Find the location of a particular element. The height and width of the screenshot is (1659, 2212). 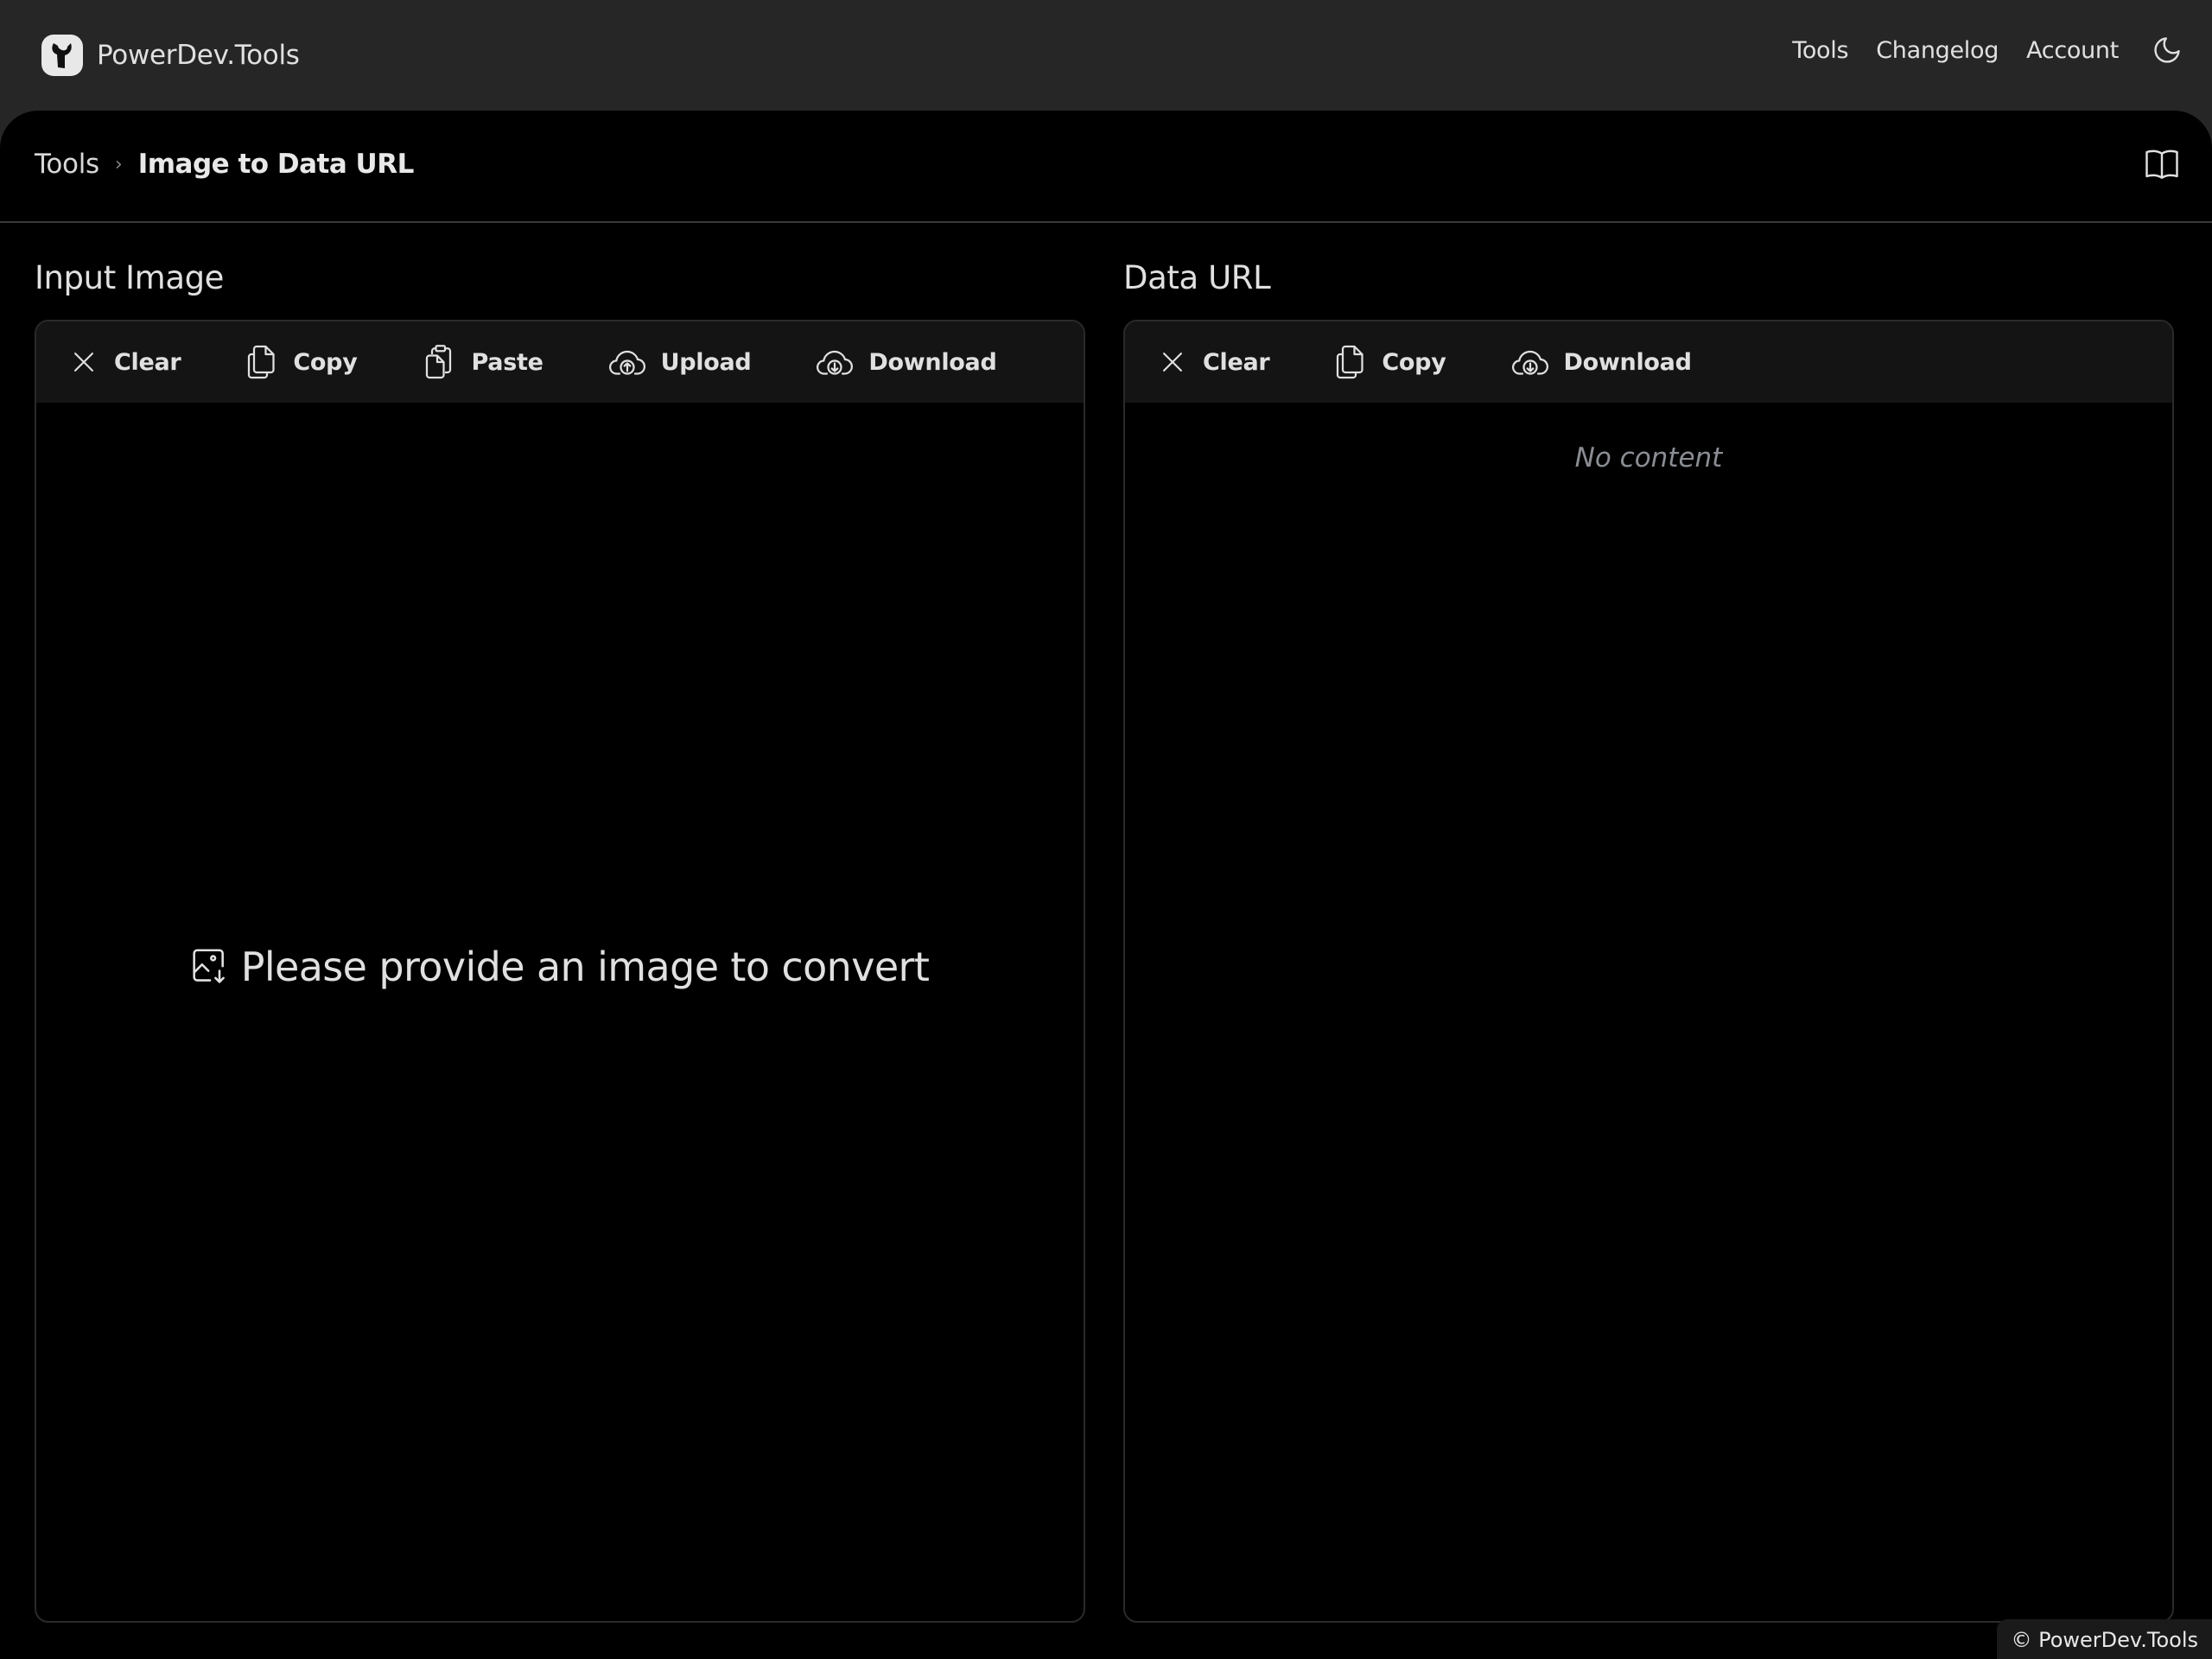

book-open-icon is located at coordinates (2161, 164).